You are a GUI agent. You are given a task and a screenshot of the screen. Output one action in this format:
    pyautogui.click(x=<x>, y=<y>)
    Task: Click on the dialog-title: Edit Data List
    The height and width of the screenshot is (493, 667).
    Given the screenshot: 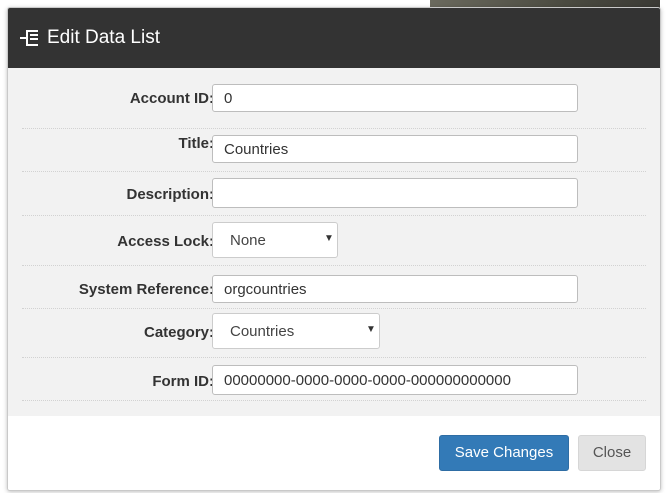 What is the action you would take?
    pyautogui.click(x=103, y=37)
    